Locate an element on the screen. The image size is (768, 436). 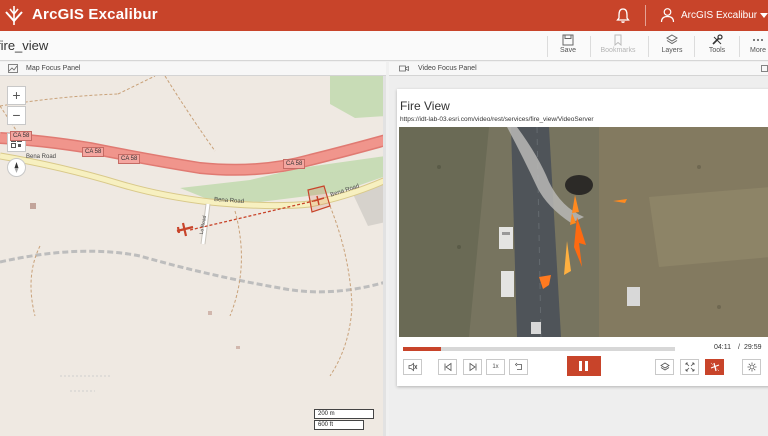
expand-icon is located at coordinates (689, 367).